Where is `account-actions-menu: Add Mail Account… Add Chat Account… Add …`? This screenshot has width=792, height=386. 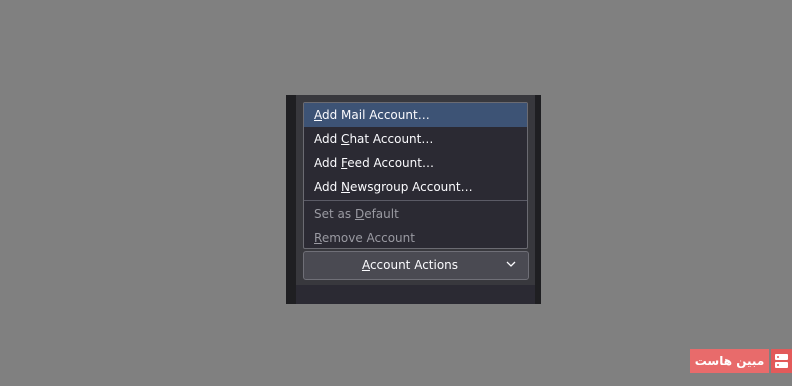
account-actions-menu: Add Mail Account… Add Chat Account… Add … is located at coordinates (415, 175).